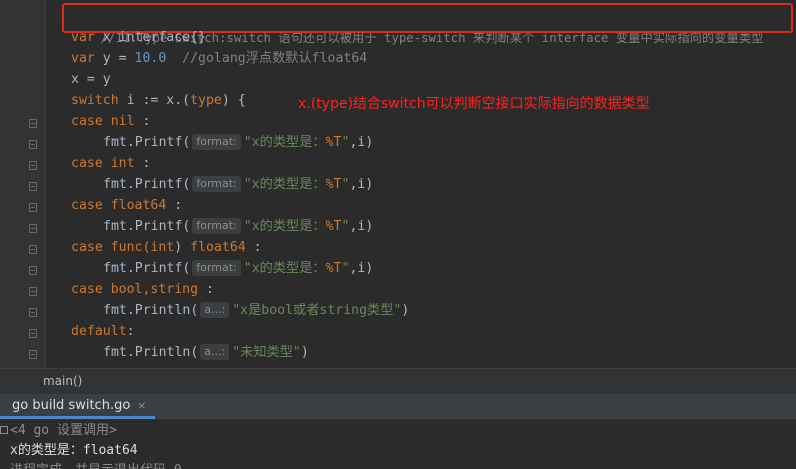  Describe the element at coordinates (158, 100) in the screenshot. I see `code-line: switch i := x.(type) {` at that location.